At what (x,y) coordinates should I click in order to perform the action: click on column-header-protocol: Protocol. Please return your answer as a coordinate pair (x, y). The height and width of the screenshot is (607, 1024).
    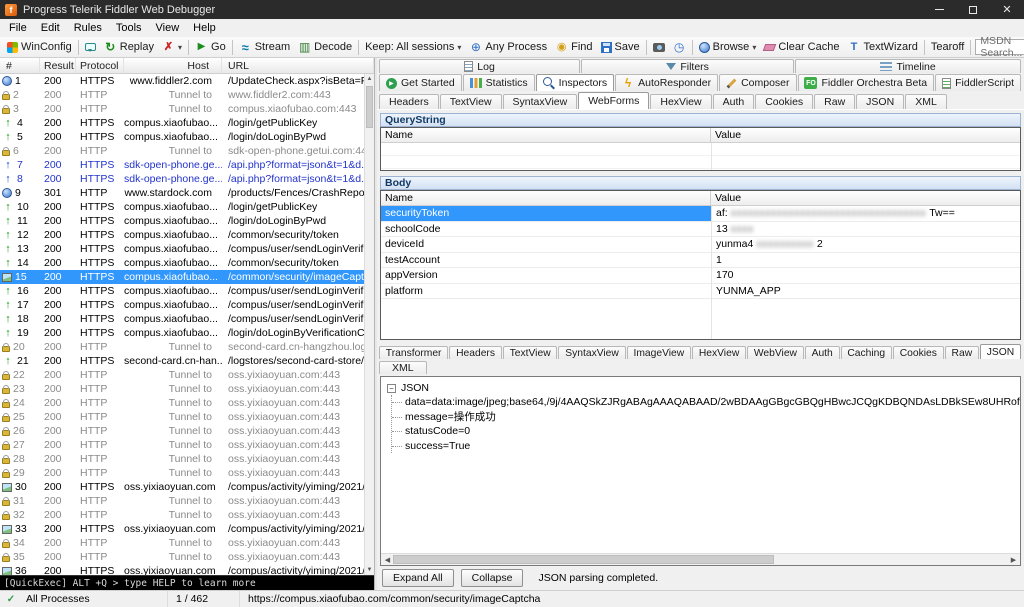
    Looking at the image, I should click on (100, 65).